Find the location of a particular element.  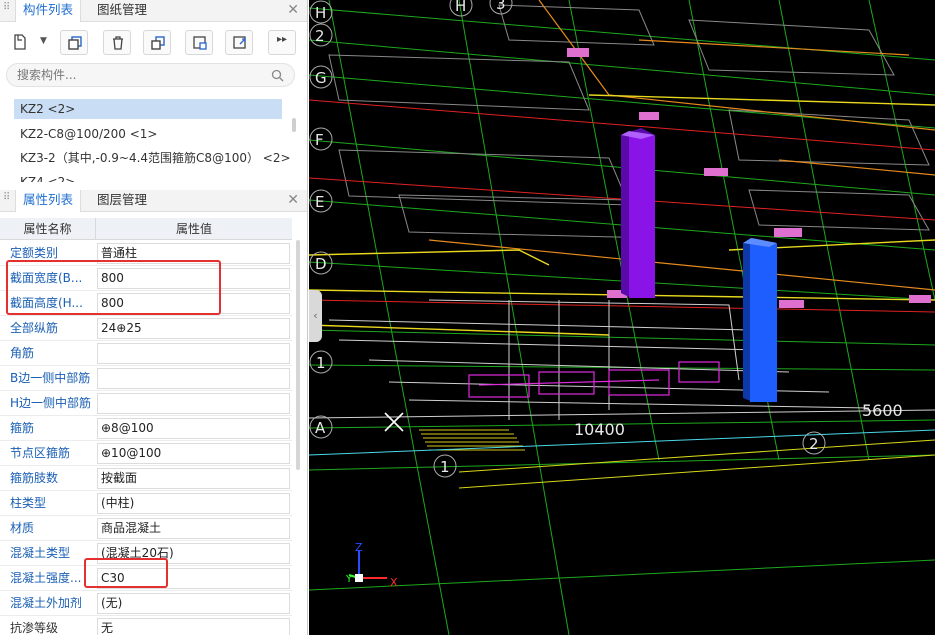

property-row: 全部纵筋 24⊕25 is located at coordinates (146, 328).